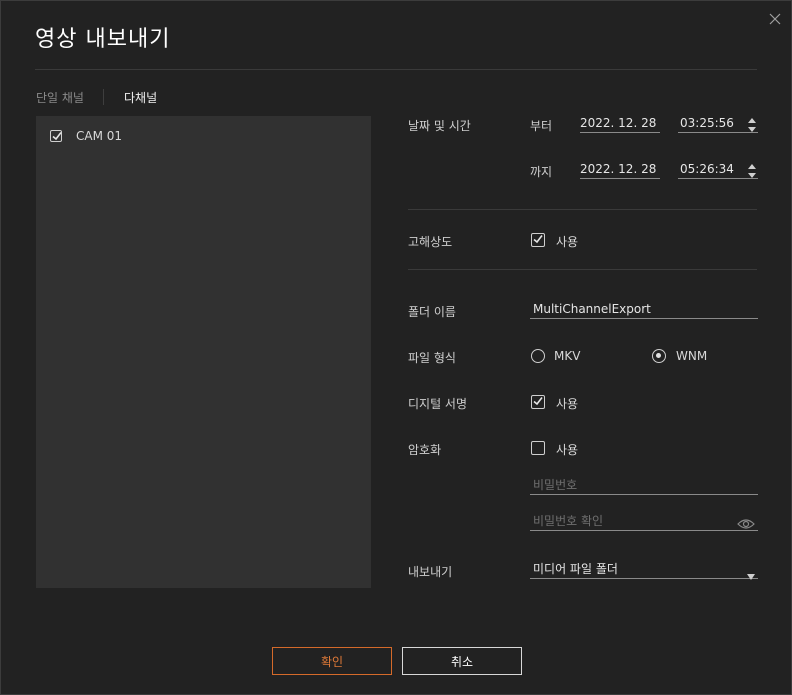  I want to click on chevron-down-icon, so click(751, 573).